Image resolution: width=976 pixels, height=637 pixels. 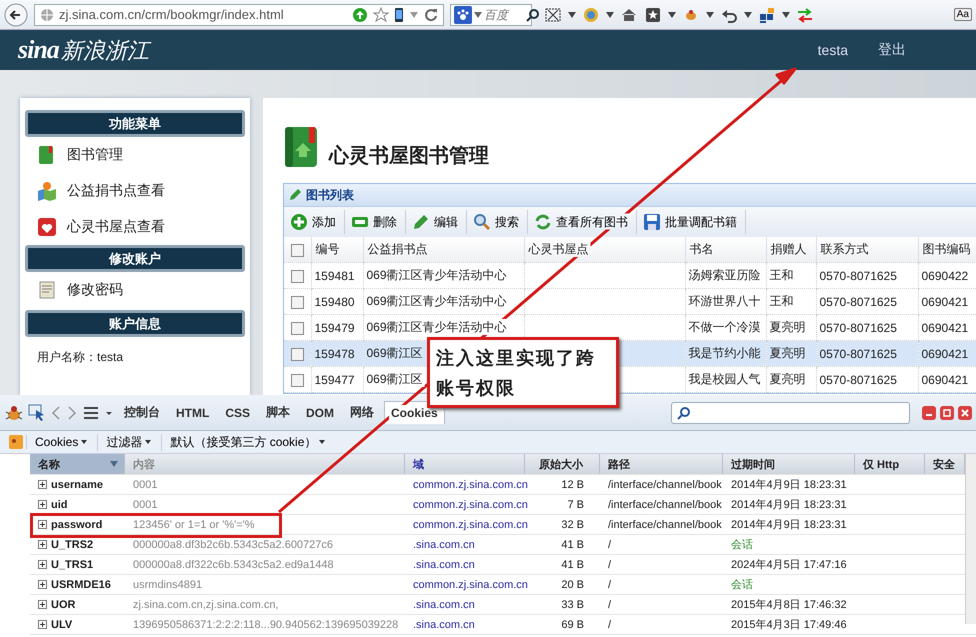 I want to click on badge-icon, so click(x=591, y=15).